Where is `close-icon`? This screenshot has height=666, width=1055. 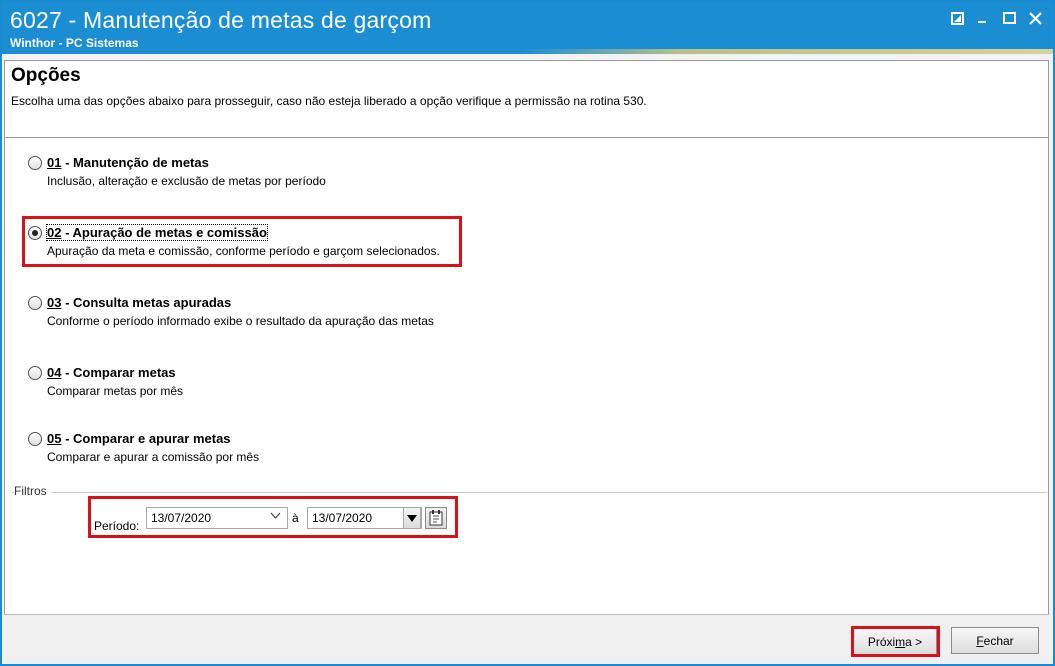
close-icon is located at coordinates (1035, 18).